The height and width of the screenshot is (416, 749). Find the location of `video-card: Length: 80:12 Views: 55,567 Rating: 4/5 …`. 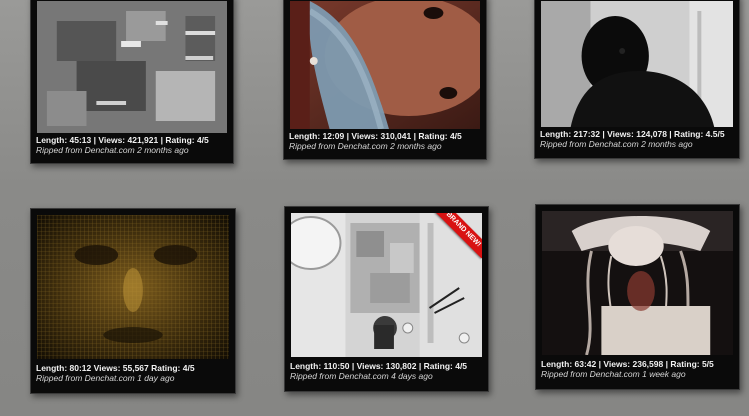

video-card: Length: 80:12 Views: 55,567 Rating: 4/5 … is located at coordinates (133, 301).